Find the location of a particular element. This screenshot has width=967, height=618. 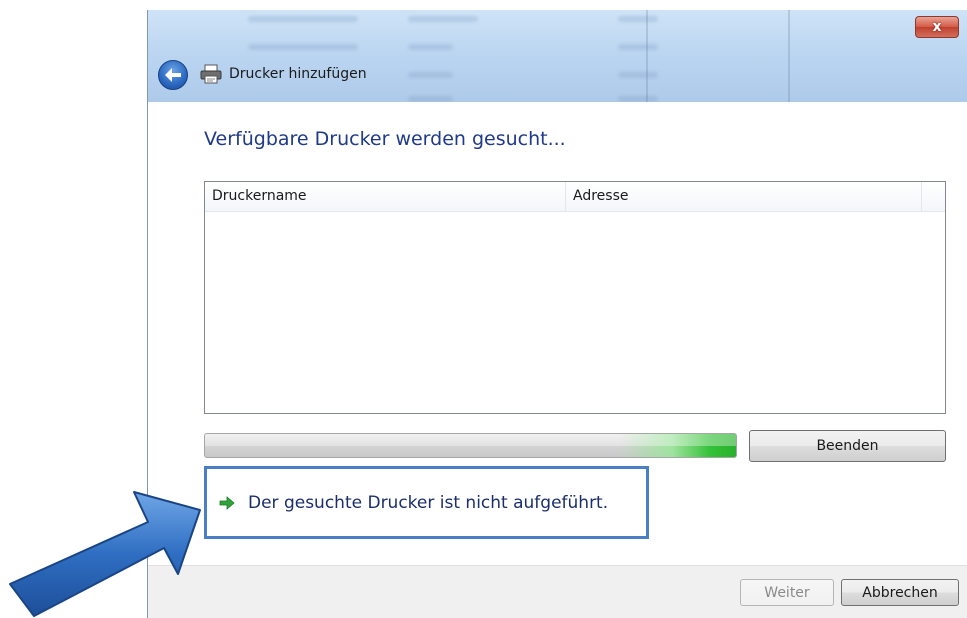

stop-button: Beenden is located at coordinates (847, 446).